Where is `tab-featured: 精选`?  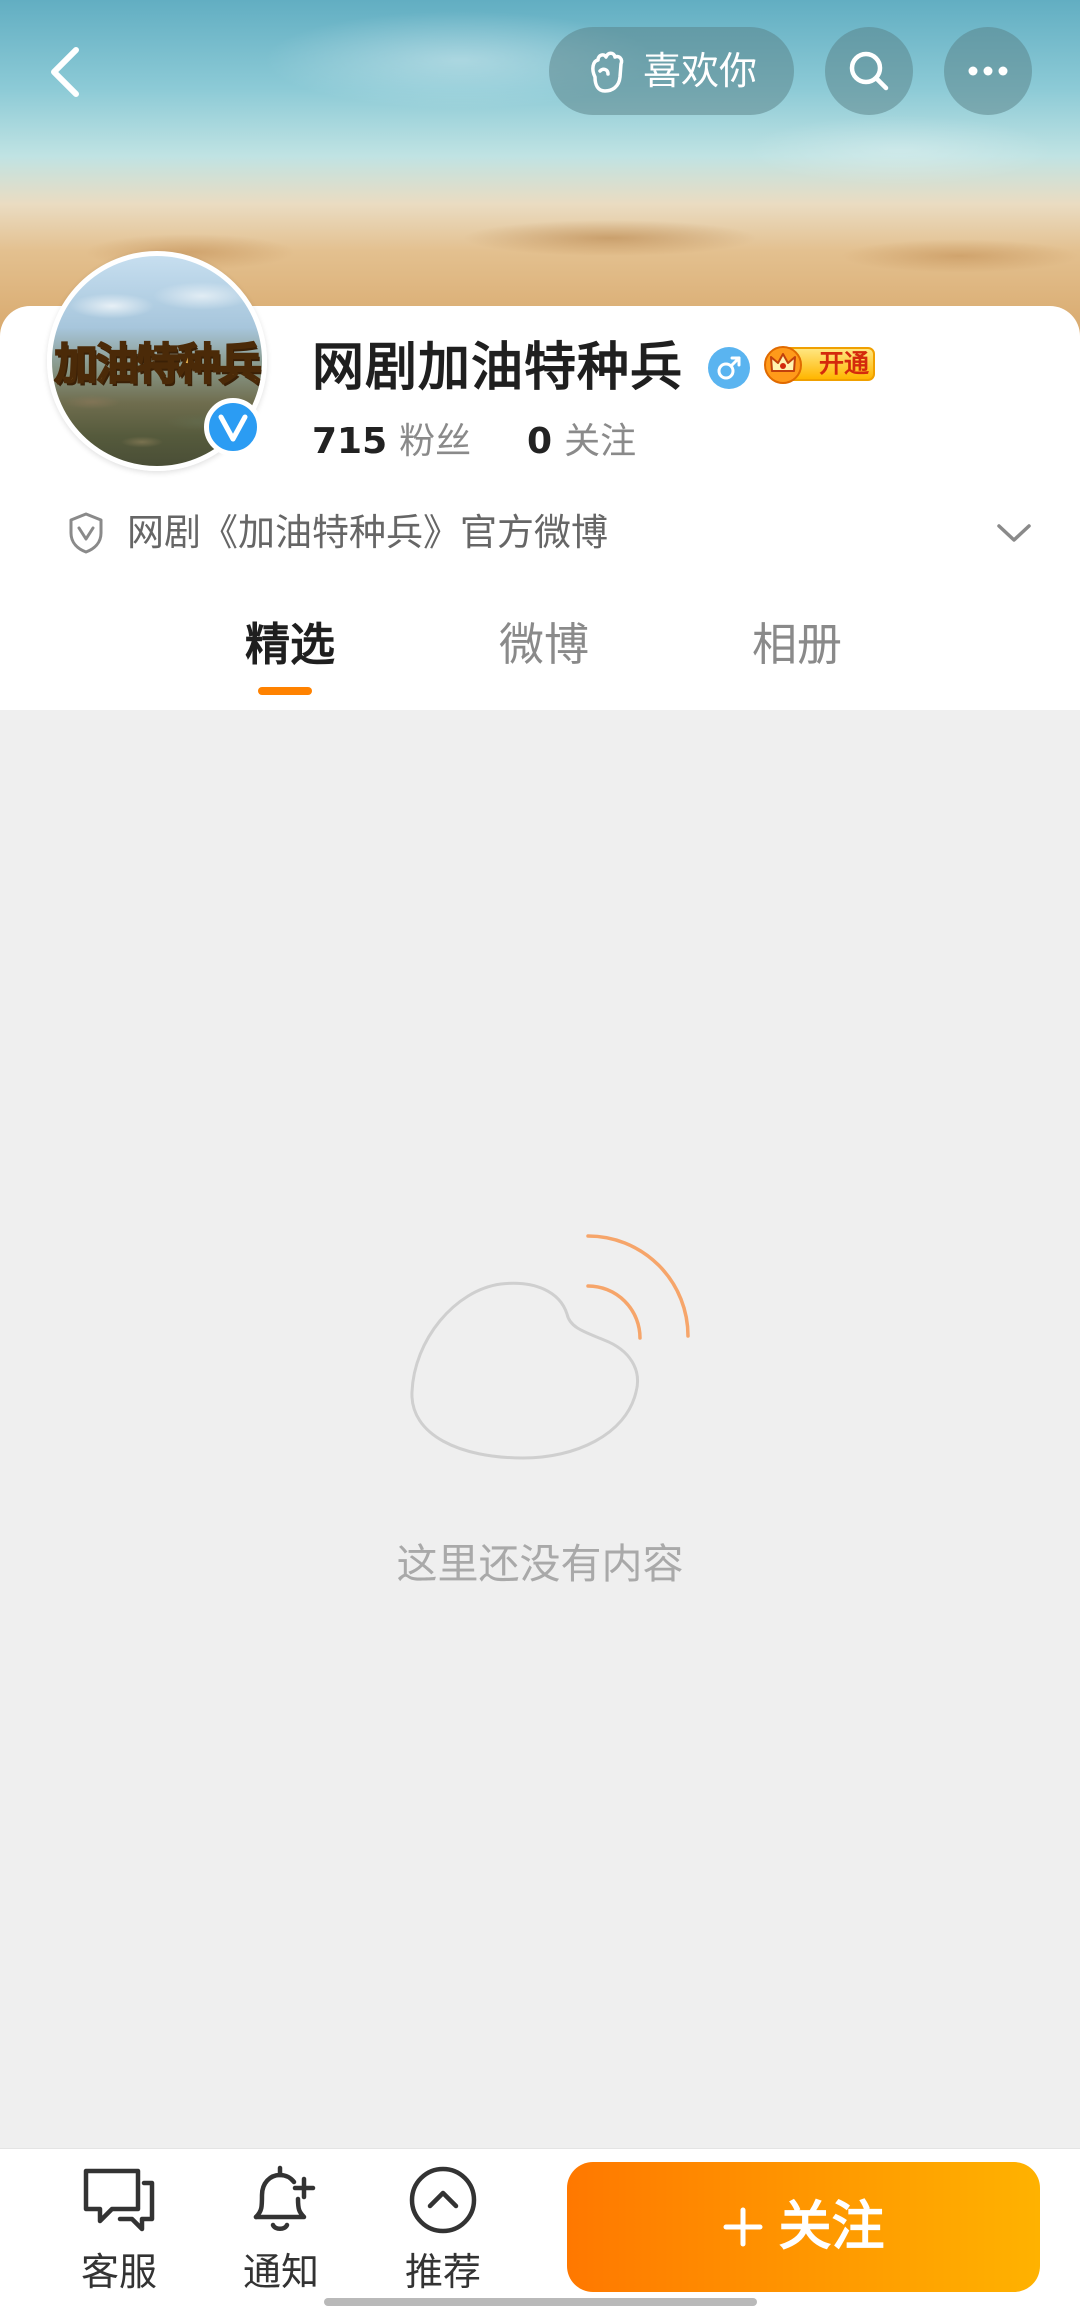 tab-featured: 精选 is located at coordinates (290, 645).